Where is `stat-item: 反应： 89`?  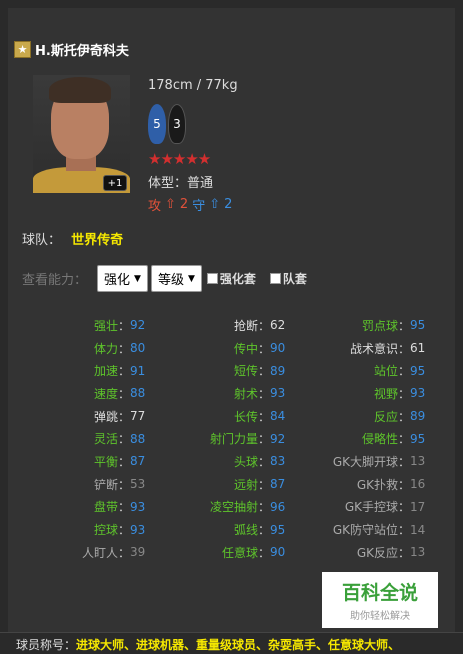 stat-item: 反应： 89 is located at coordinates (368, 416).